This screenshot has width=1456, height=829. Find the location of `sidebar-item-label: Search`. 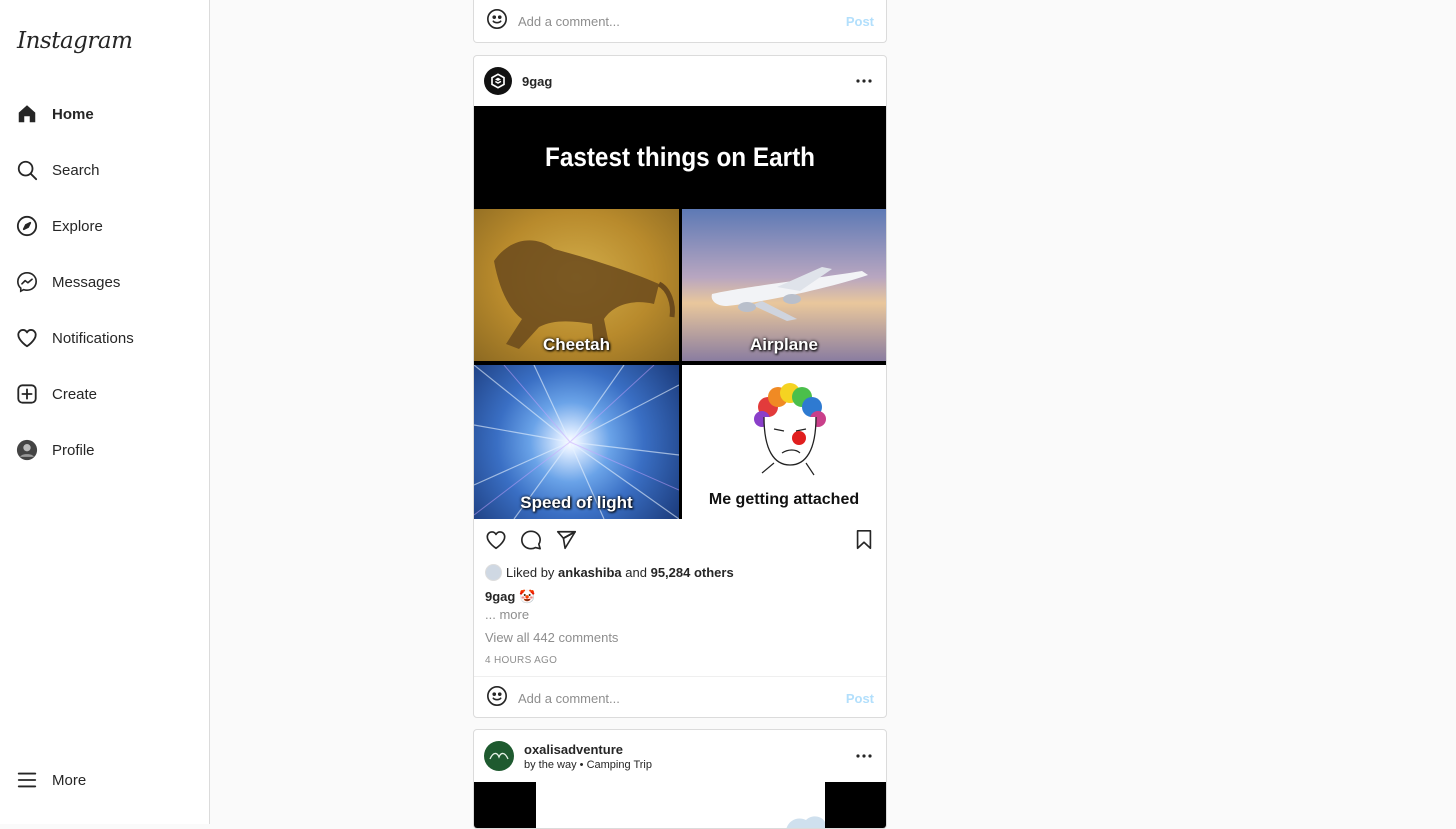

sidebar-item-label: Search is located at coordinates (76, 170).